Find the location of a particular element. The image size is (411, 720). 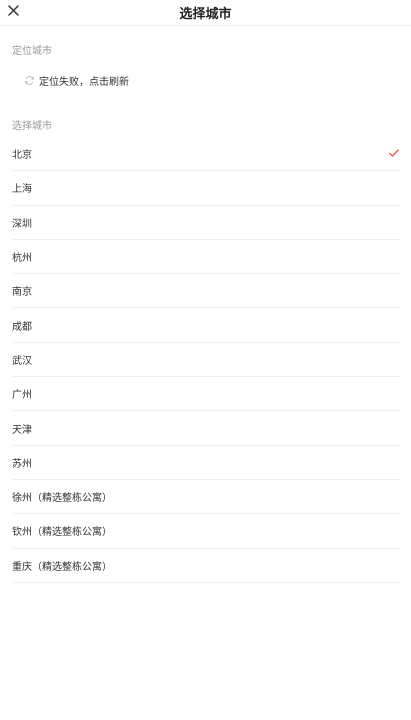

city-item: 天津 is located at coordinates (206, 428).